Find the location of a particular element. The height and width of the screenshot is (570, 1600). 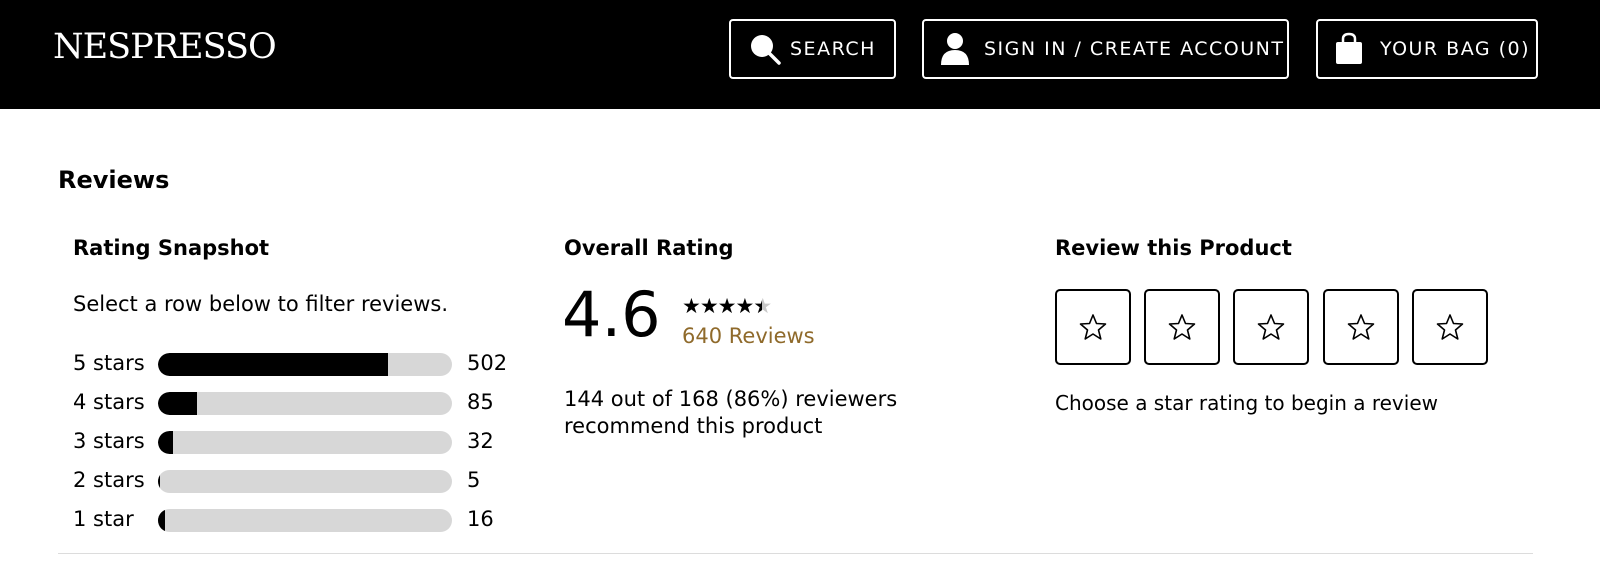

overall-rating-heading: Overall Rating is located at coordinates (649, 248).